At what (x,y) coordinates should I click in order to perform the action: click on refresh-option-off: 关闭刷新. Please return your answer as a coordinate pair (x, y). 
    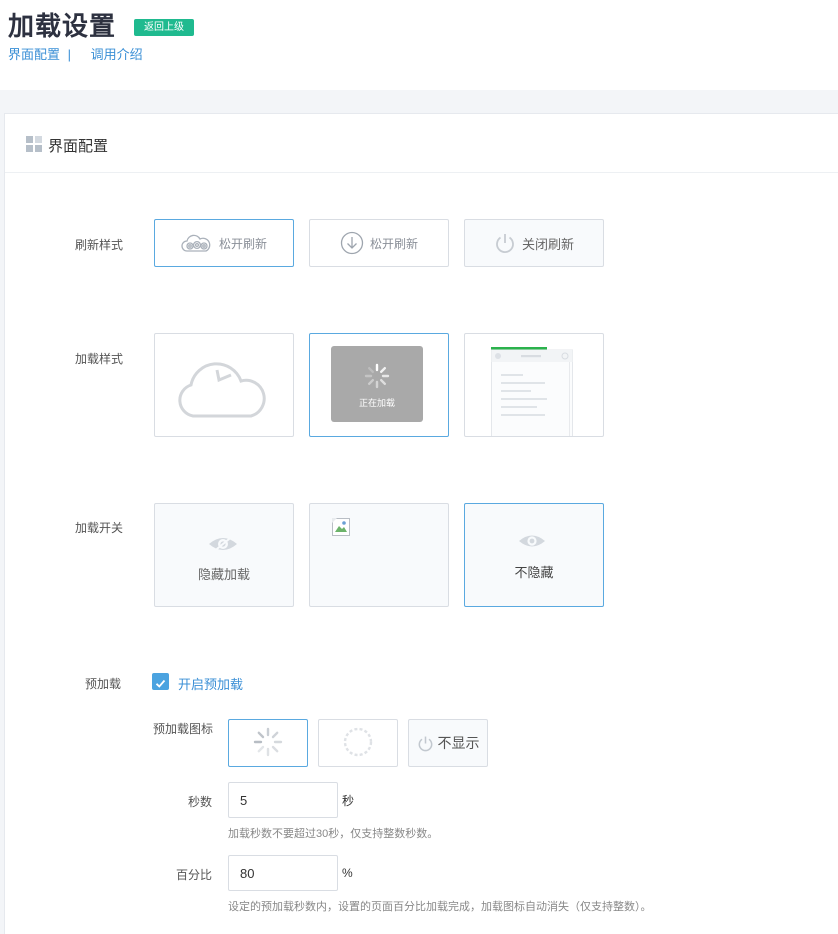
    Looking at the image, I should click on (534, 243).